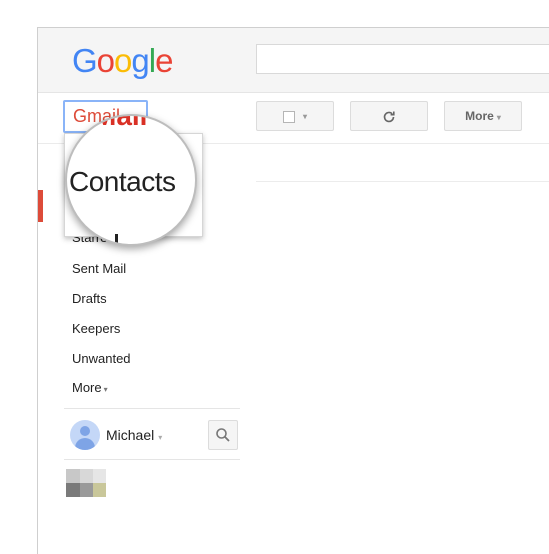 The height and width of the screenshot is (554, 549). What do you see at coordinates (85, 444) in the screenshot?
I see `avatar-body` at bounding box center [85, 444].